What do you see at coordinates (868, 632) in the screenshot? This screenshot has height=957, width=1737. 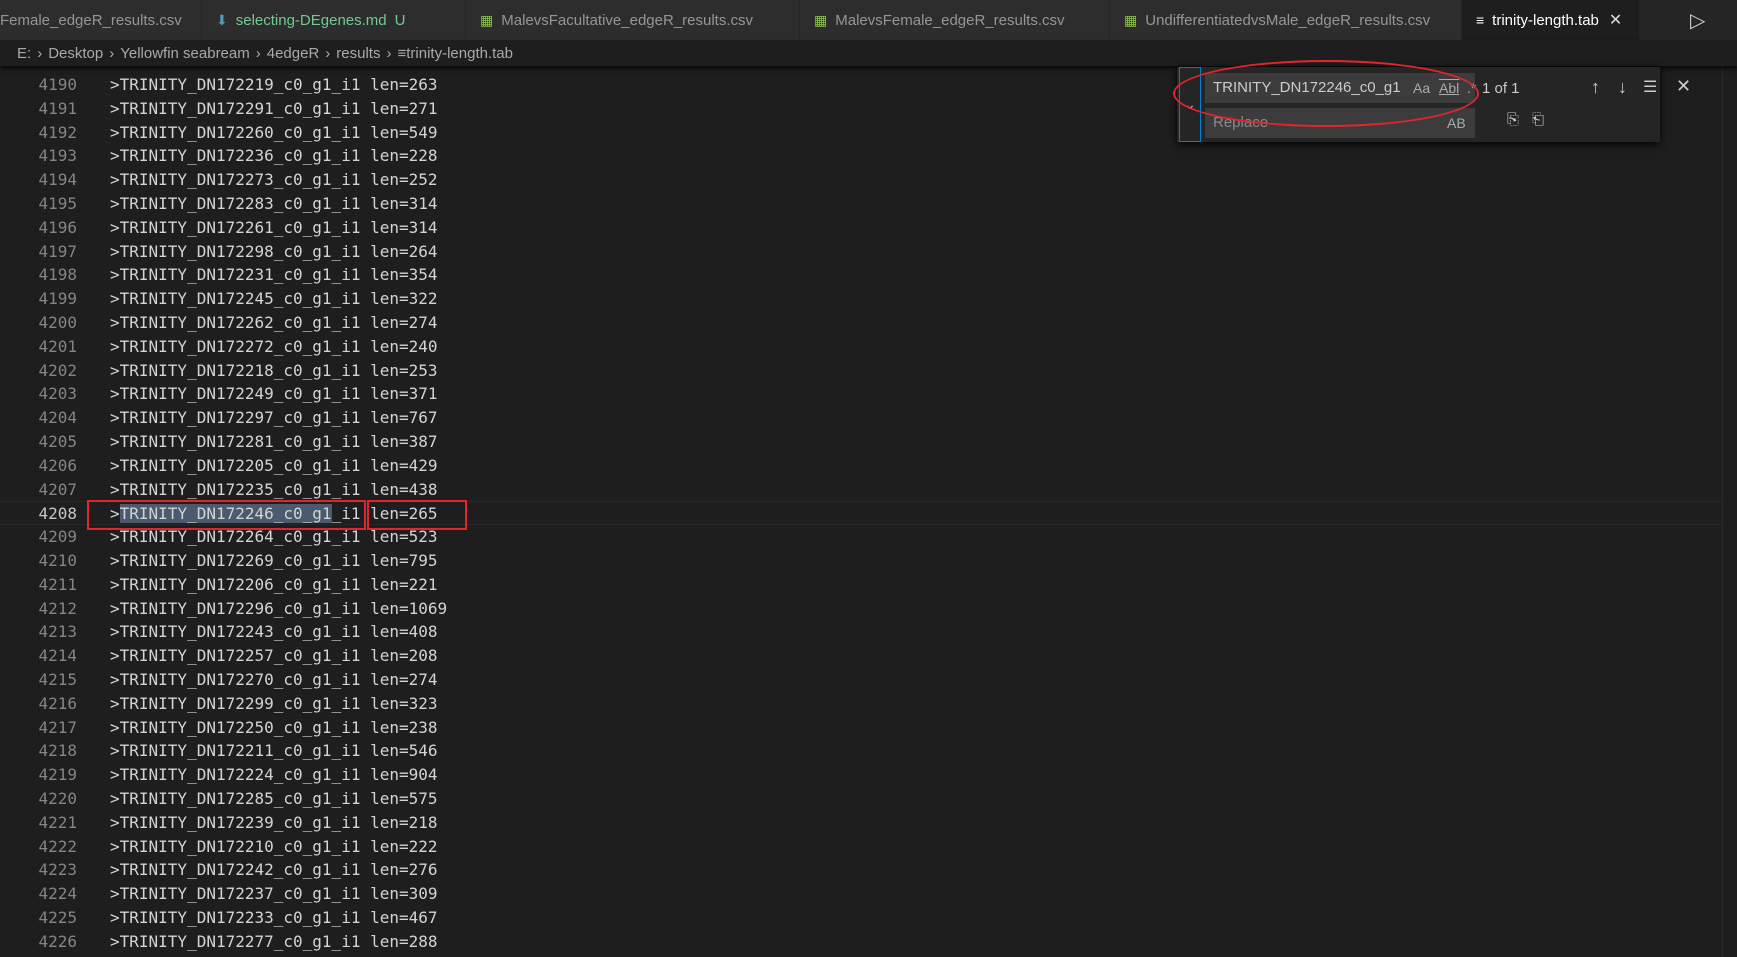 I see `code-line: 4213 >TRINITY_DN172243_c0_g1_i1 len=408` at bounding box center [868, 632].